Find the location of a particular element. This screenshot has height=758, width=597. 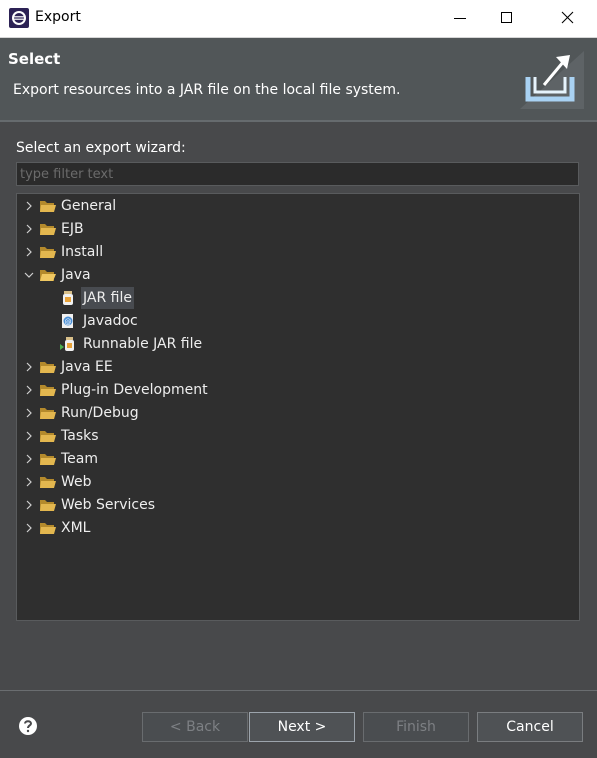

tree-item-label: Plug-in Development is located at coordinates (134, 390).